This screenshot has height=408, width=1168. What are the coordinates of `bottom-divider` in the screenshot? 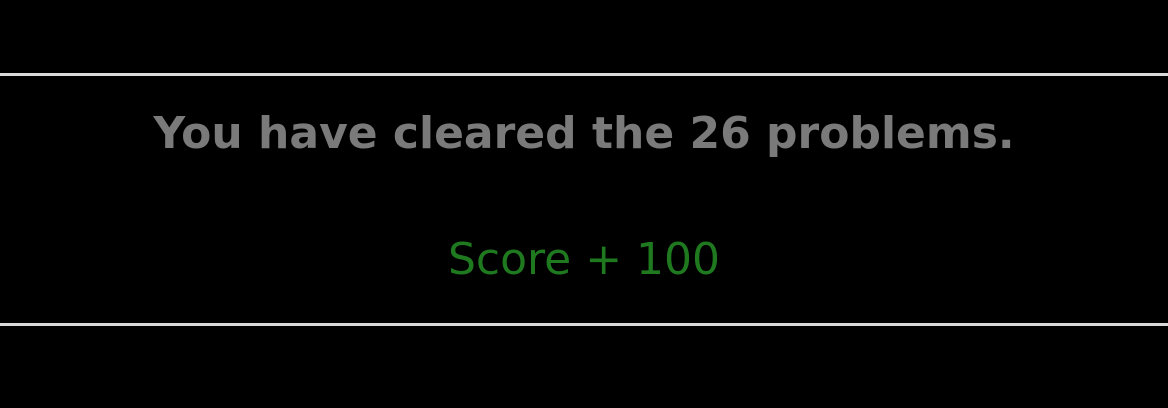 It's located at (584, 324).